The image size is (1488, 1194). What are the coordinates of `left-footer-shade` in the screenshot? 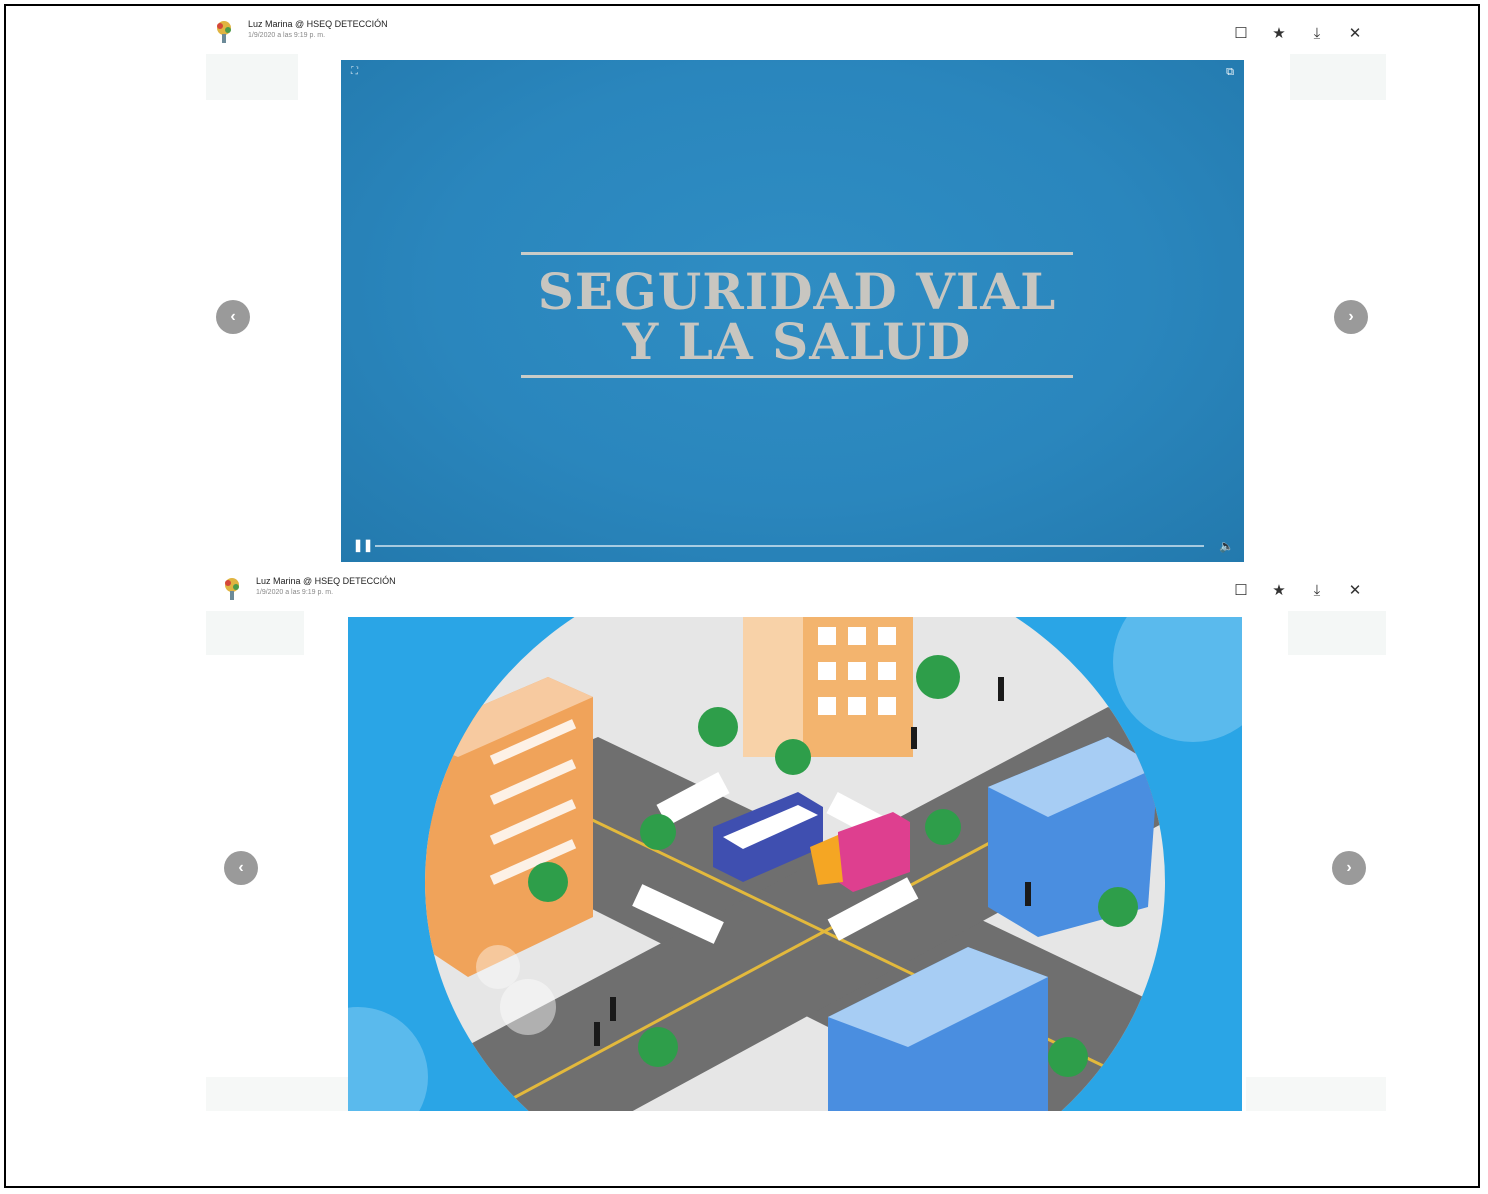 It's located at (277, 1094).